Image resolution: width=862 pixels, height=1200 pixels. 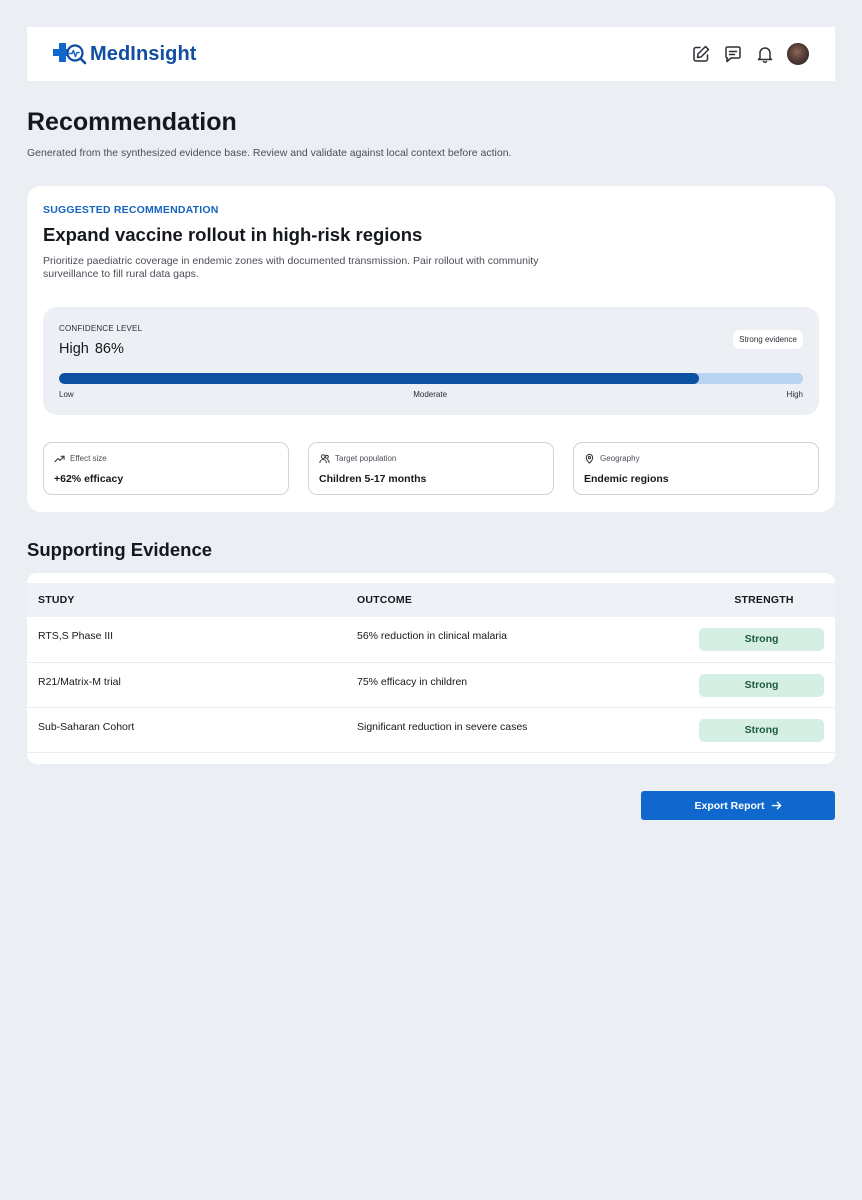 I want to click on outcome-cell: Significant reduction in severe cases, so click(x=525, y=730).